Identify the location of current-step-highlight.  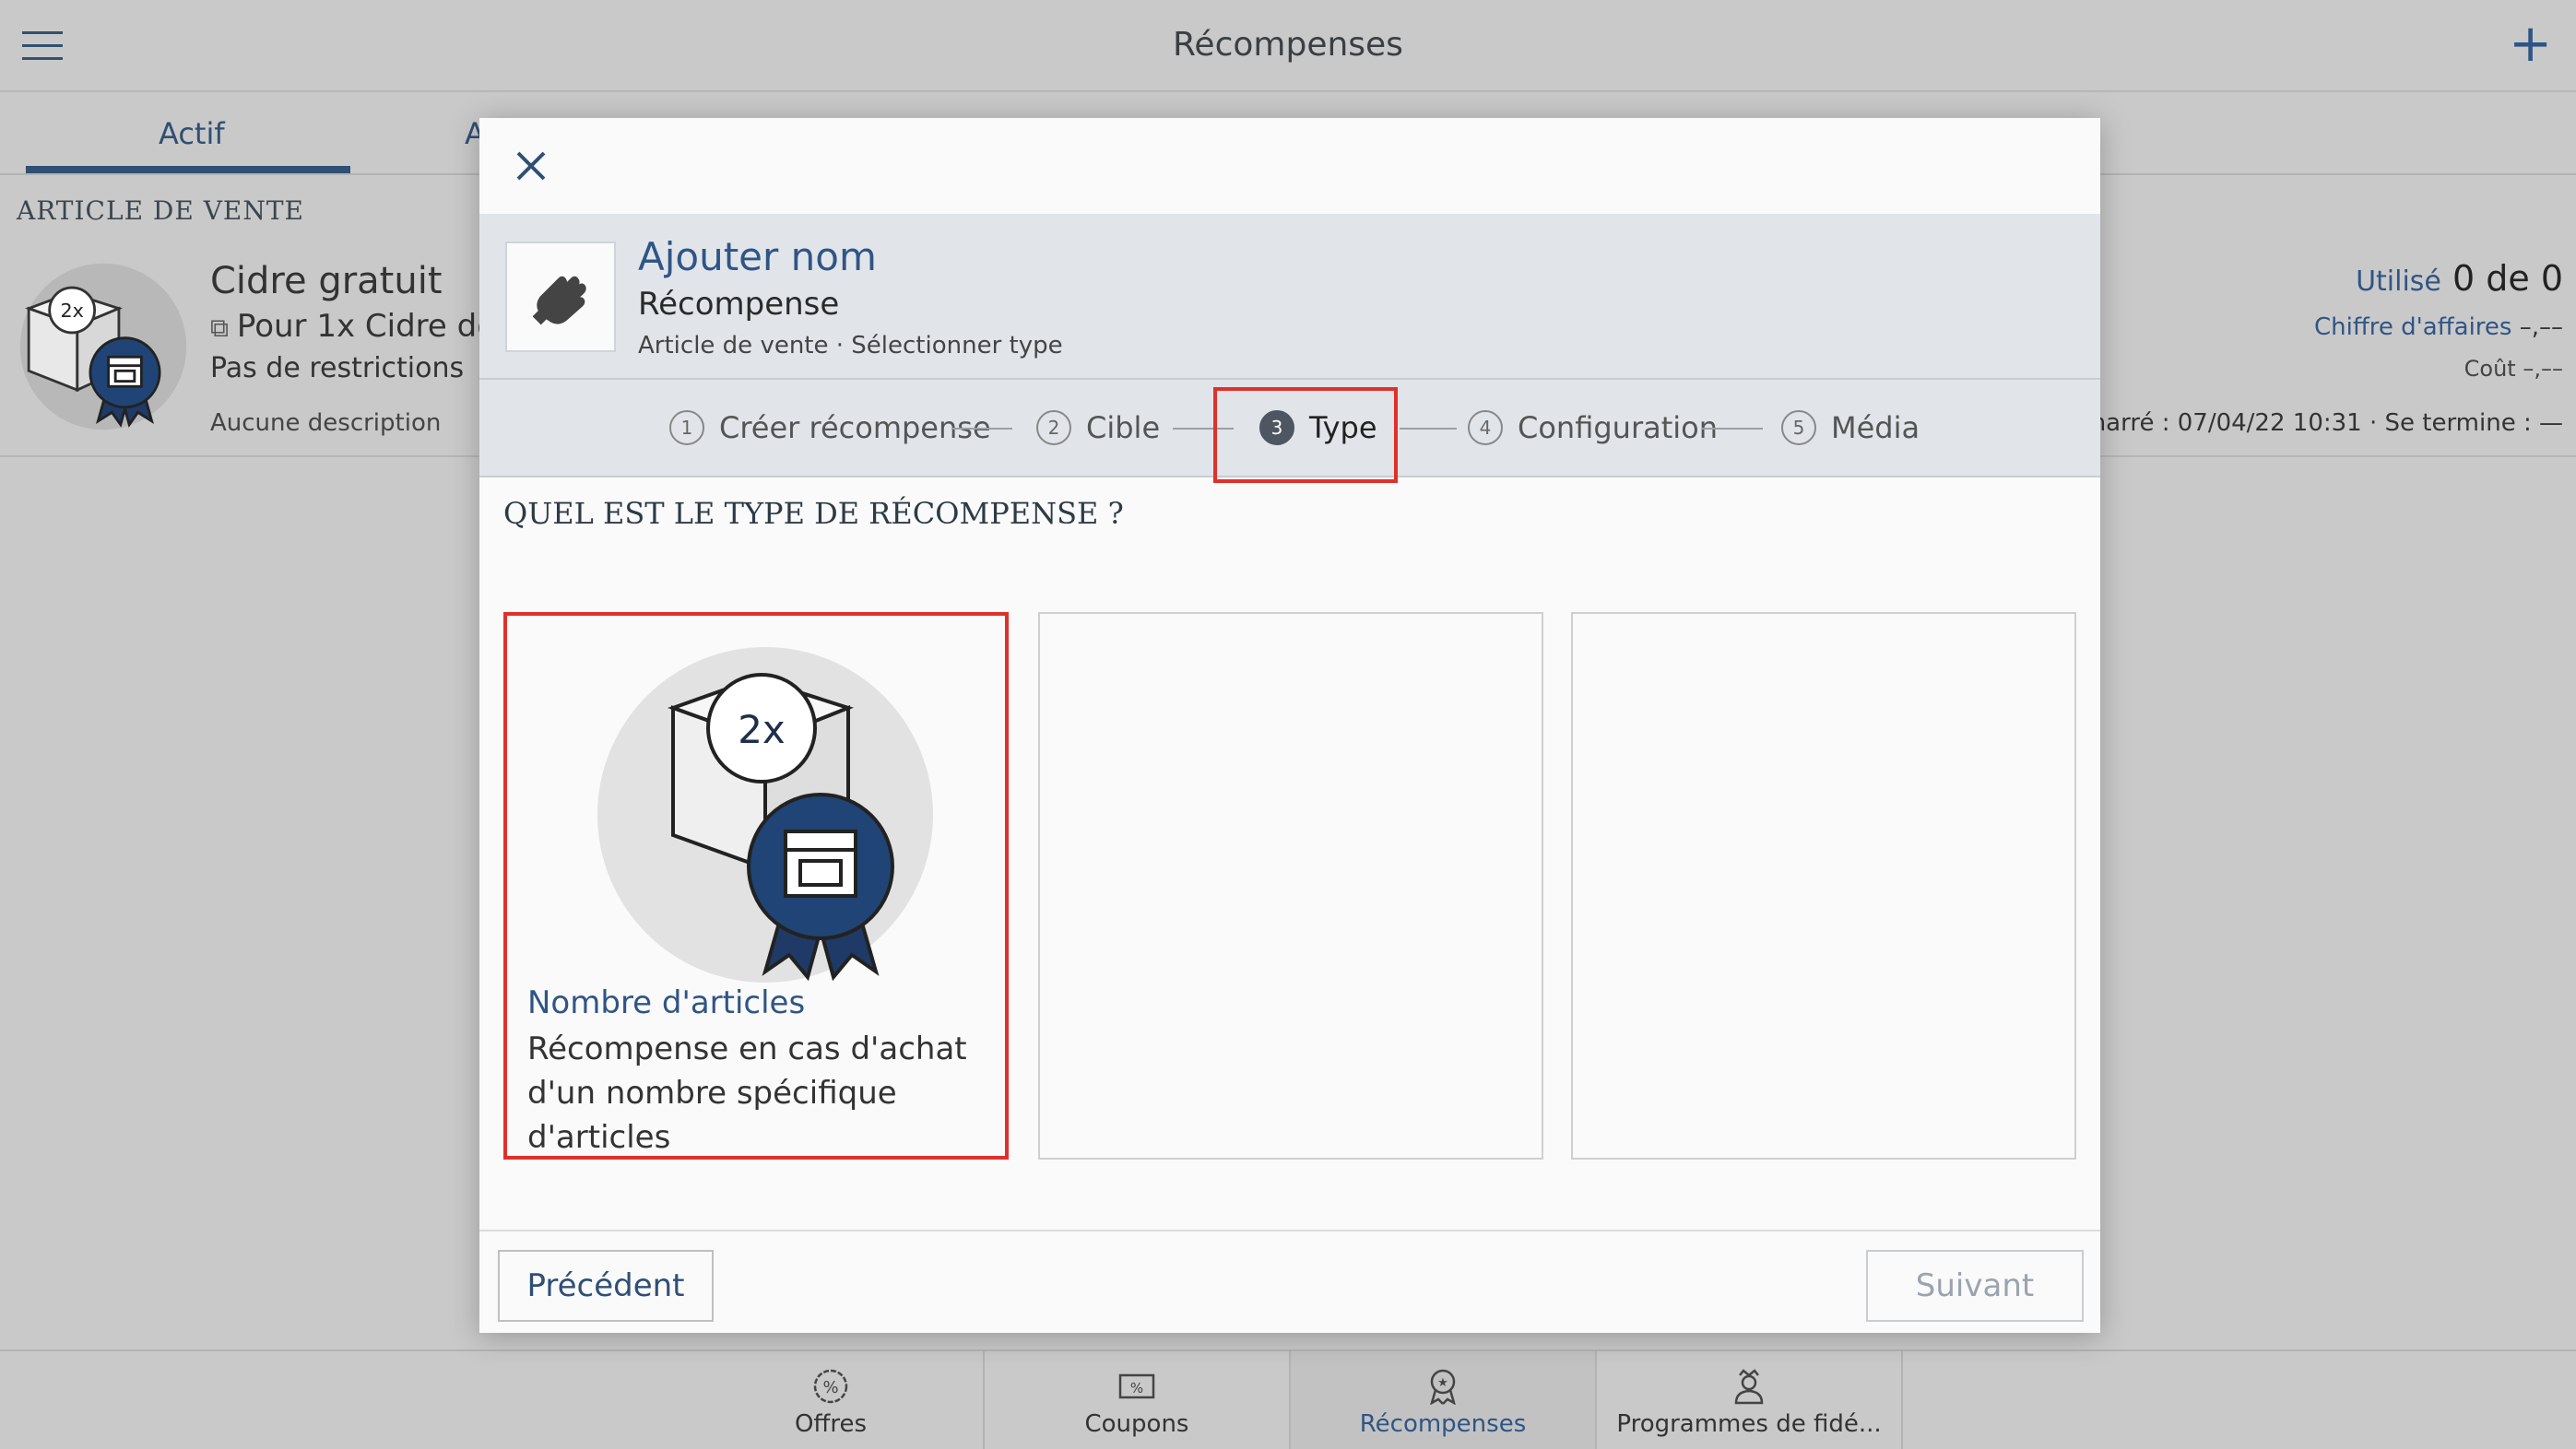
(1305, 435).